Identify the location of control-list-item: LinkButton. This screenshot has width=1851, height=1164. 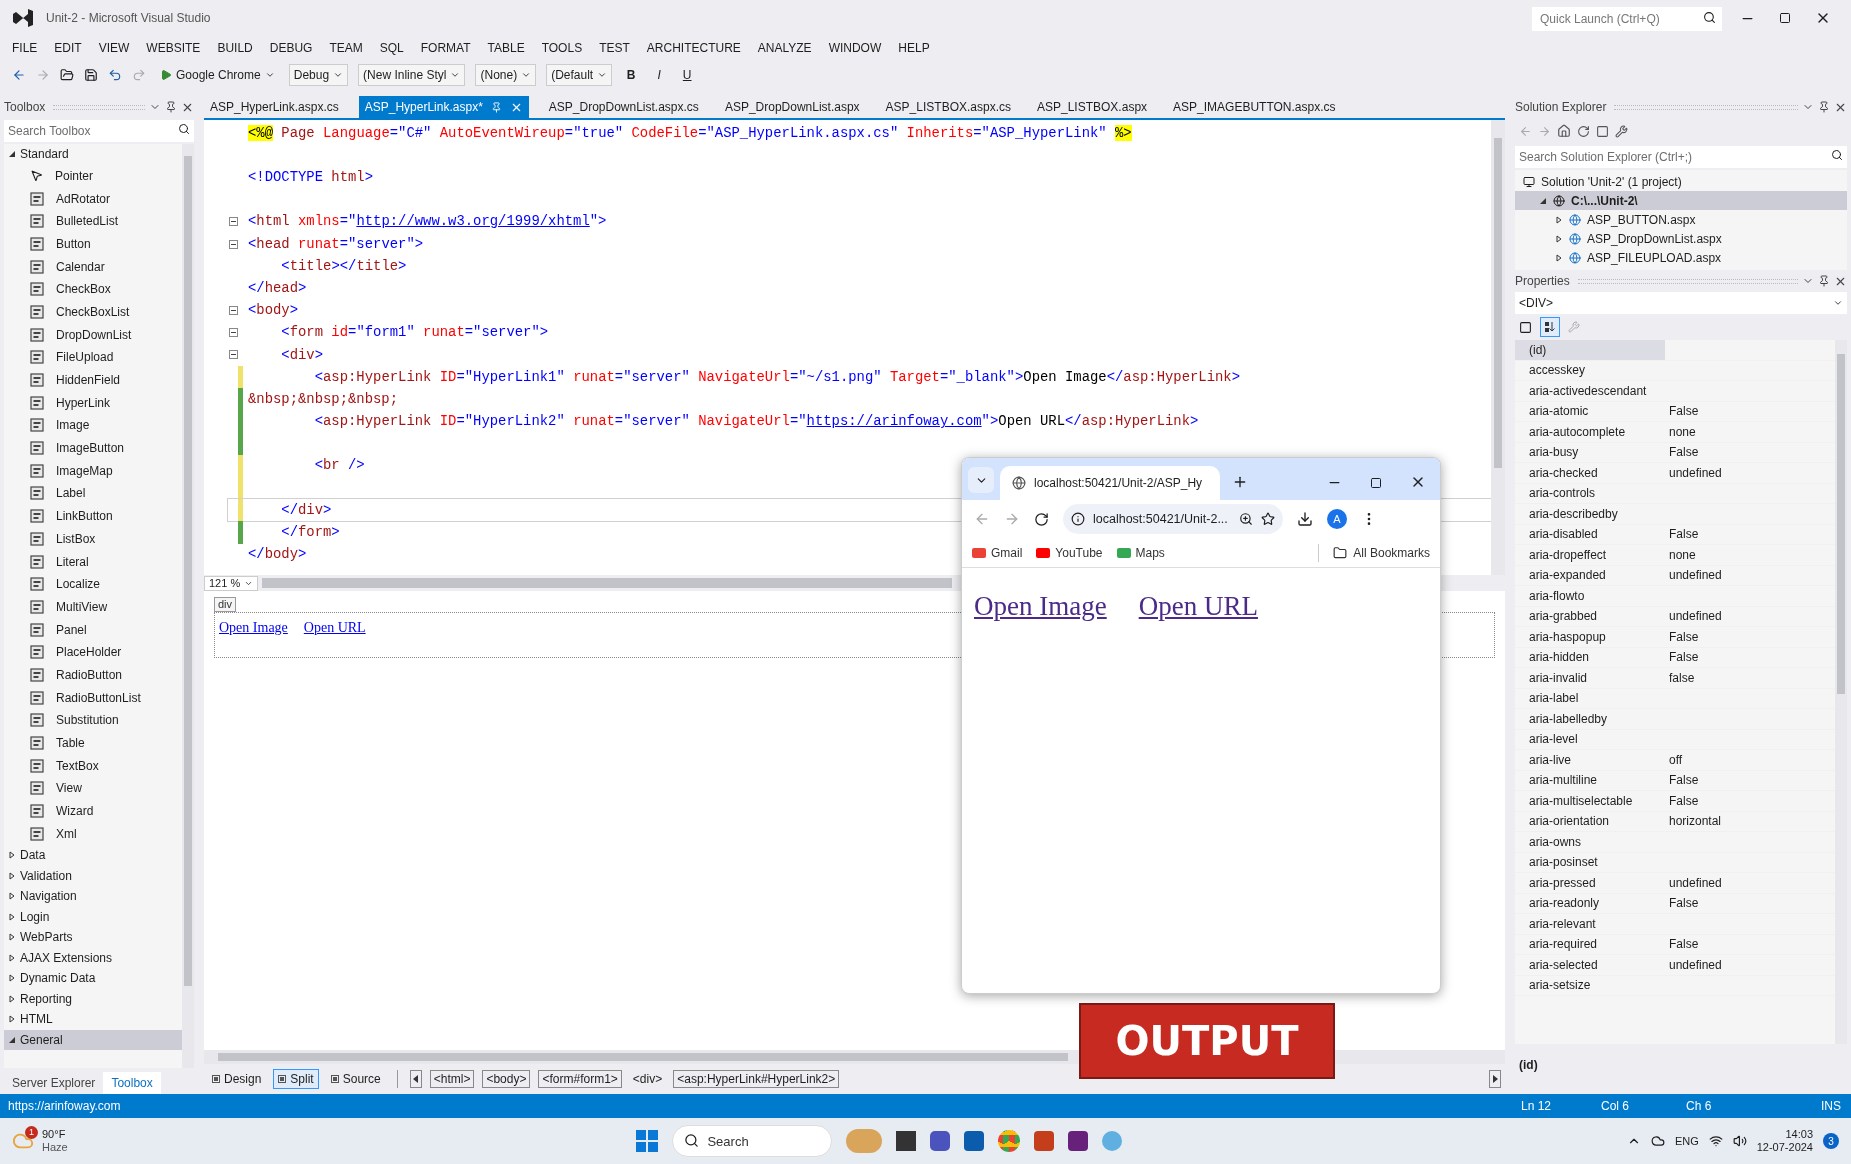
(84, 516).